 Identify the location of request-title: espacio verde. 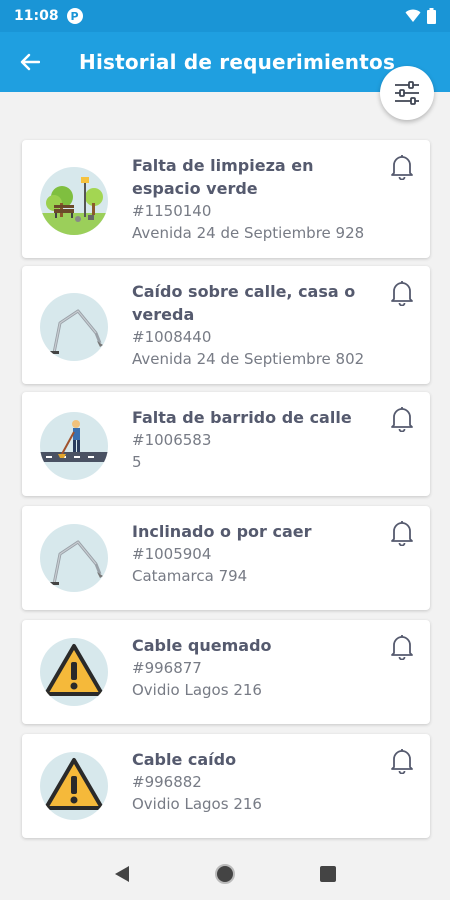
(195, 188).